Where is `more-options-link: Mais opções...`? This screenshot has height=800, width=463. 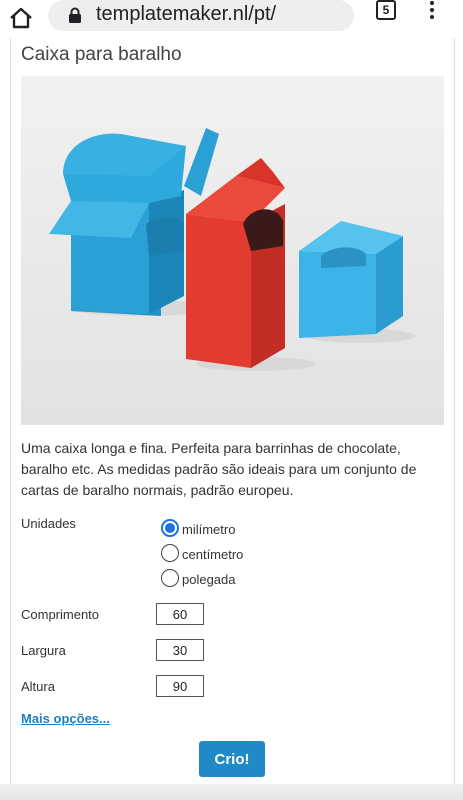 more-options-link: Mais opções... is located at coordinates (65, 718).